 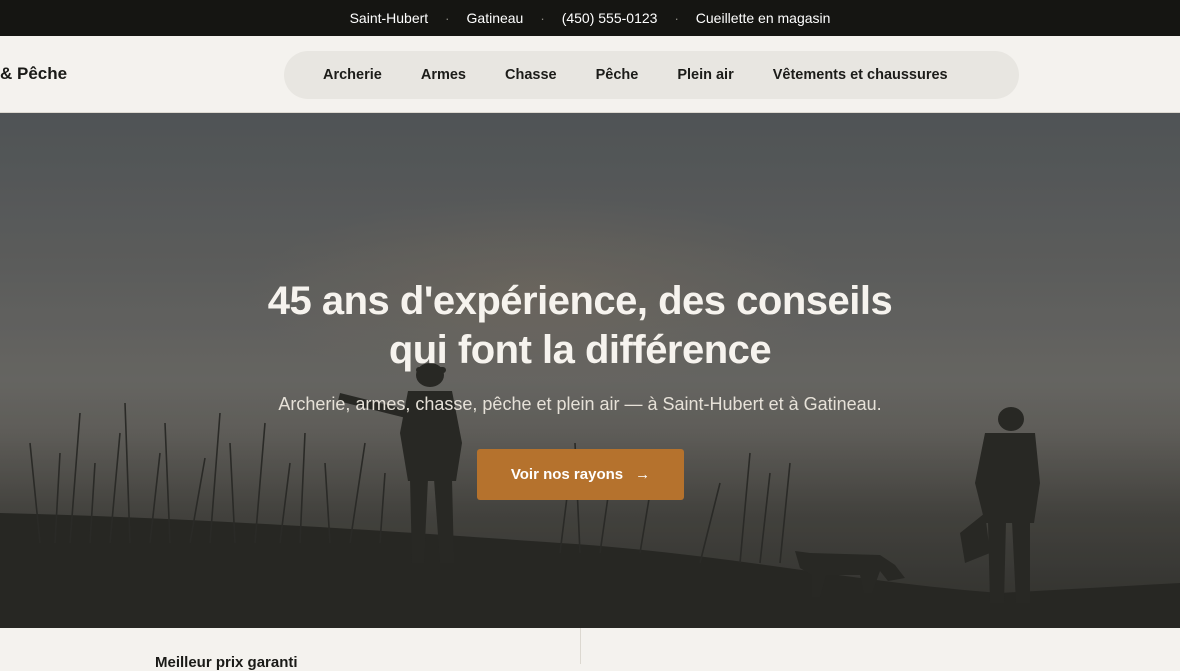 What do you see at coordinates (860, 75) in the screenshot?
I see `nav-item-vetements: Vêtements et chaussures` at bounding box center [860, 75].